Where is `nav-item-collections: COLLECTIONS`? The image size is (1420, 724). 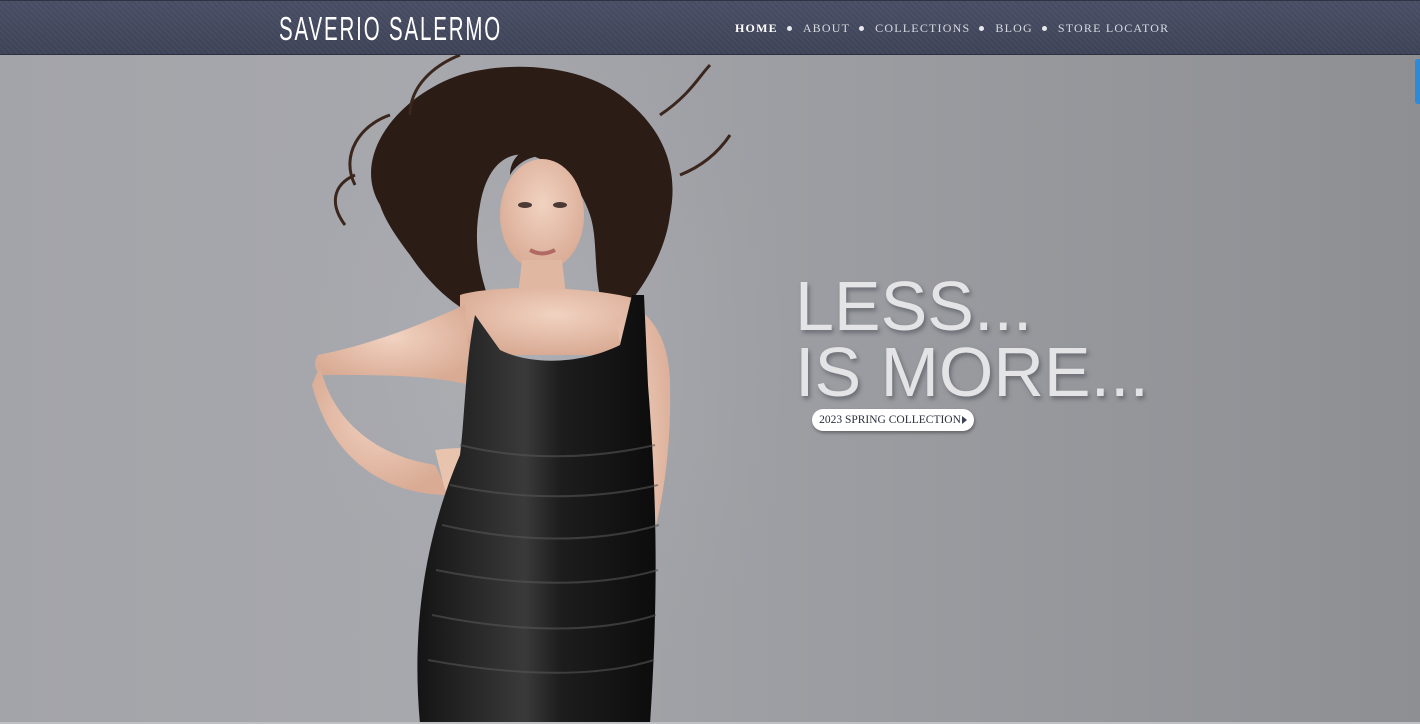
nav-item-collections: COLLECTIONS is located at coordinates (922, 28).